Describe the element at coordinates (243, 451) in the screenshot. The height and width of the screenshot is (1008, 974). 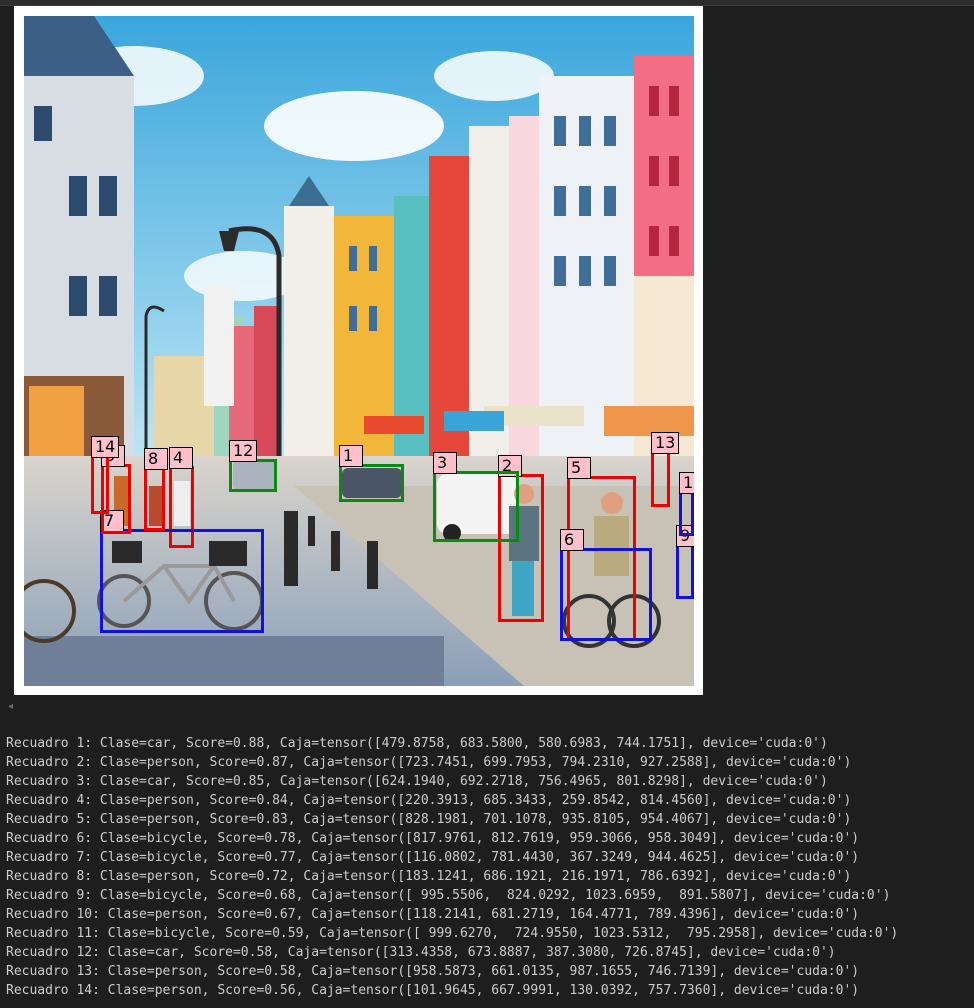
I see `detection-label: 12` at that location.